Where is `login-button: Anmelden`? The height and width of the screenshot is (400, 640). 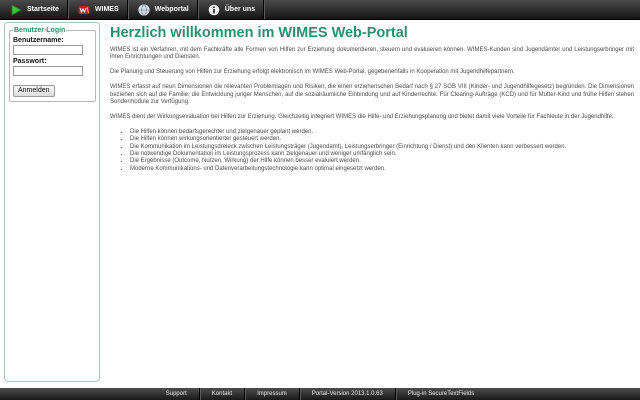
login-button: Anmelden is located at coordinates (34, 90).